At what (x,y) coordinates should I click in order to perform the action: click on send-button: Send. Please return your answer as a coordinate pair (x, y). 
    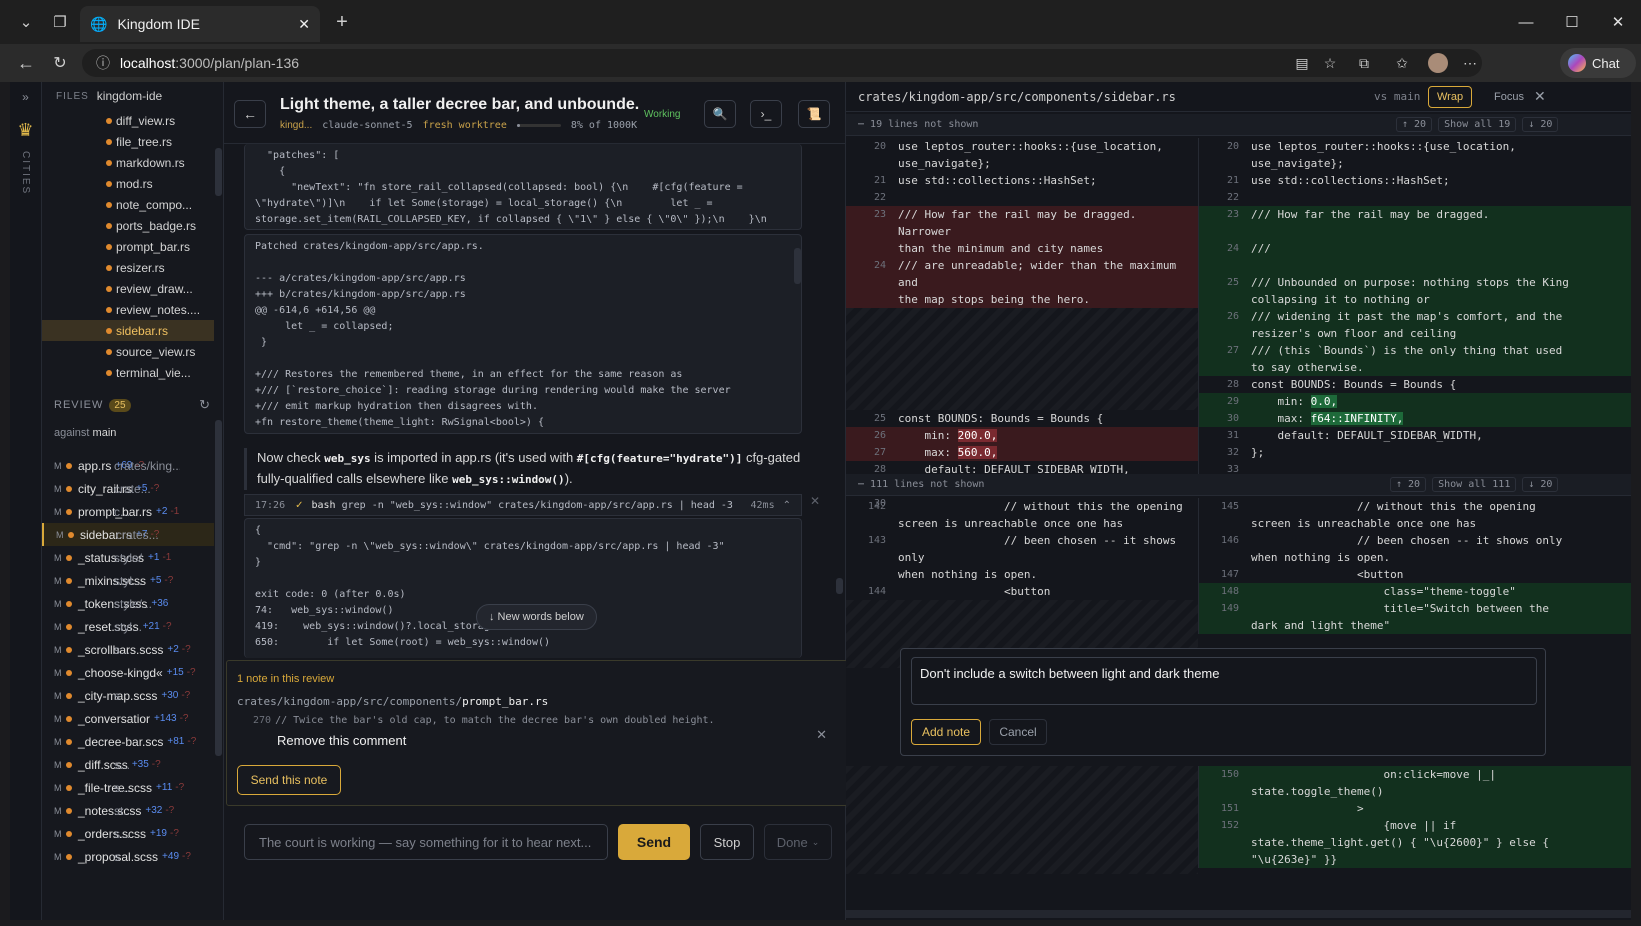
    Looking at the image, I should click on (654, 842).